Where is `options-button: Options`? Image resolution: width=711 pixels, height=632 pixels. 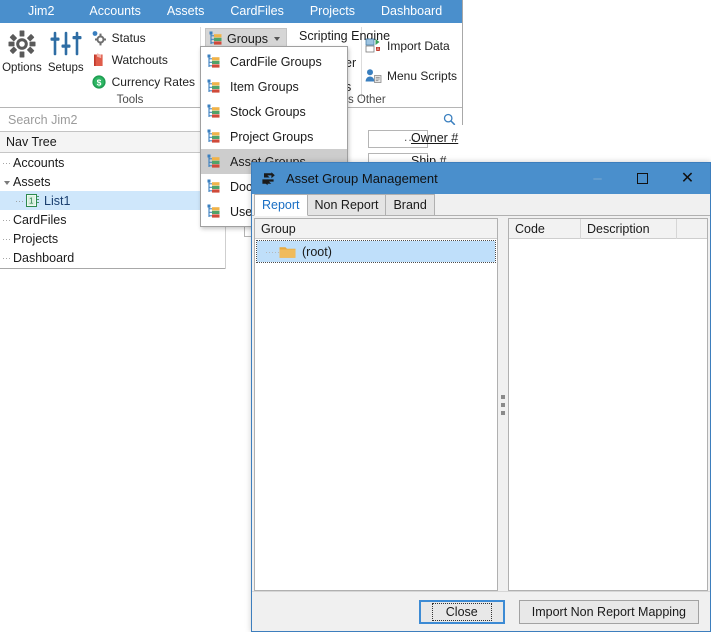 options-button: Options is located at coordinates (22, 48).